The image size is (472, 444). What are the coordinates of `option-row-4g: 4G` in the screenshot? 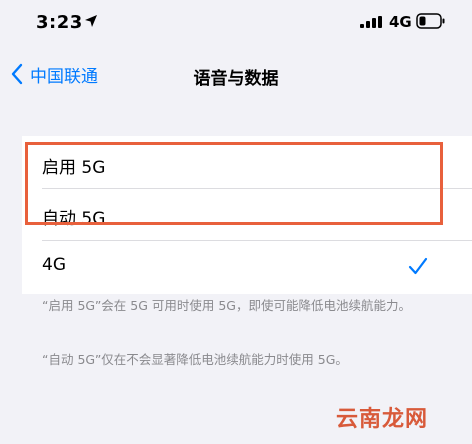 It's located at (247, 266).